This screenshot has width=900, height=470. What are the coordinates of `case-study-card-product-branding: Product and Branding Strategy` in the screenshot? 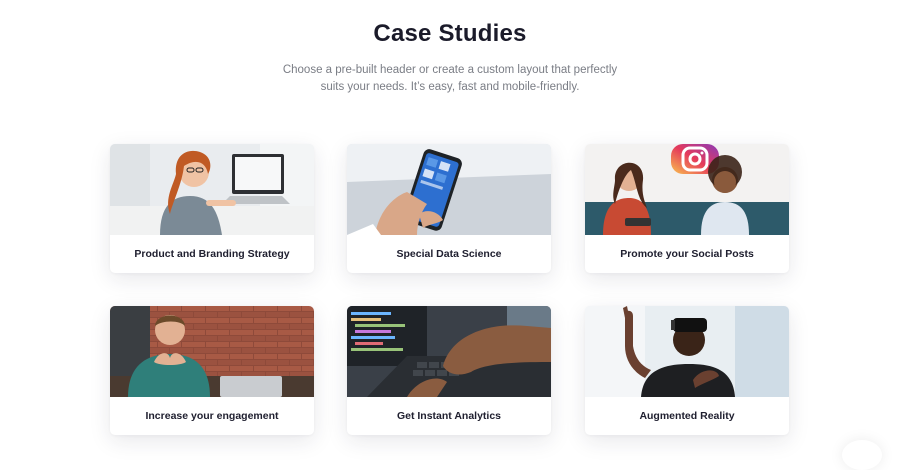 It's located at (212, 208).